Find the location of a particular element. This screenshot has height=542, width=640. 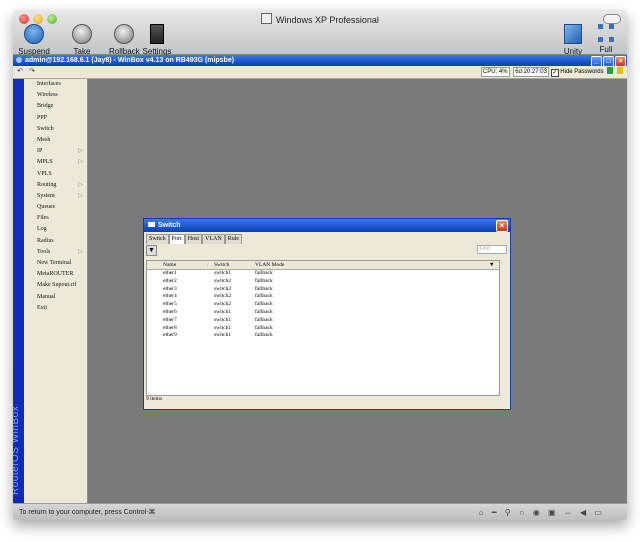

cell-name: ether6 is located at coordinates (170, 311).